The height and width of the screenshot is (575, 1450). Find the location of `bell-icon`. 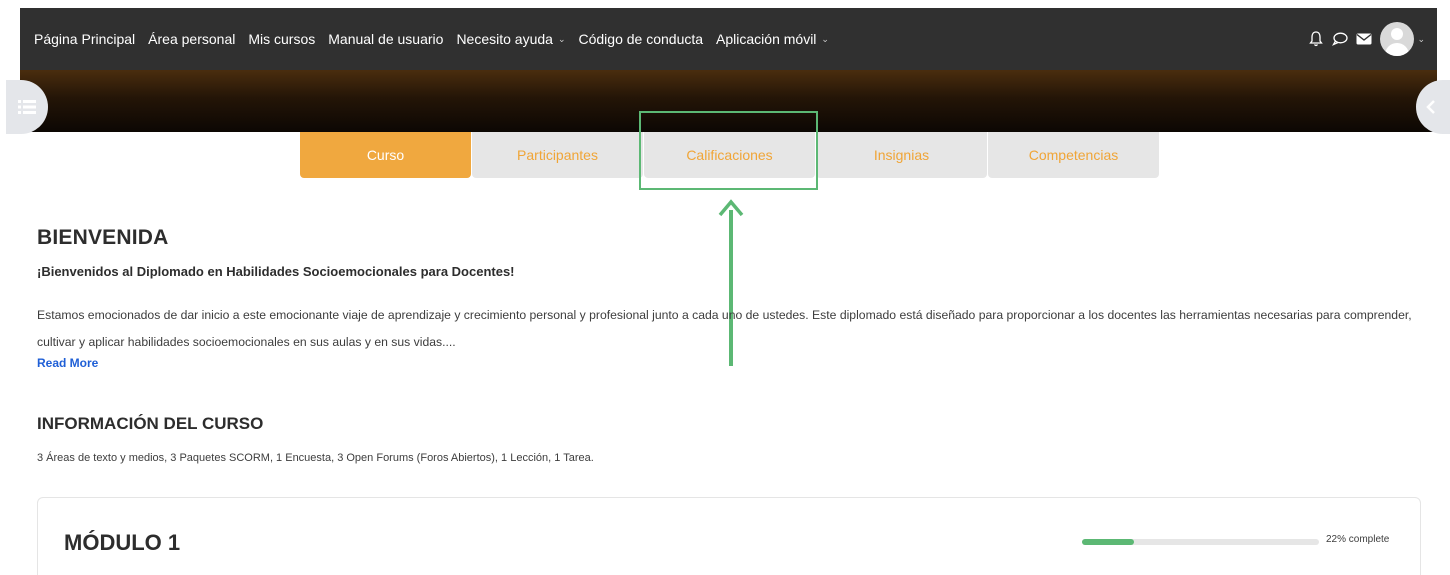

bell-icon is located at coordinates (1316, 39).